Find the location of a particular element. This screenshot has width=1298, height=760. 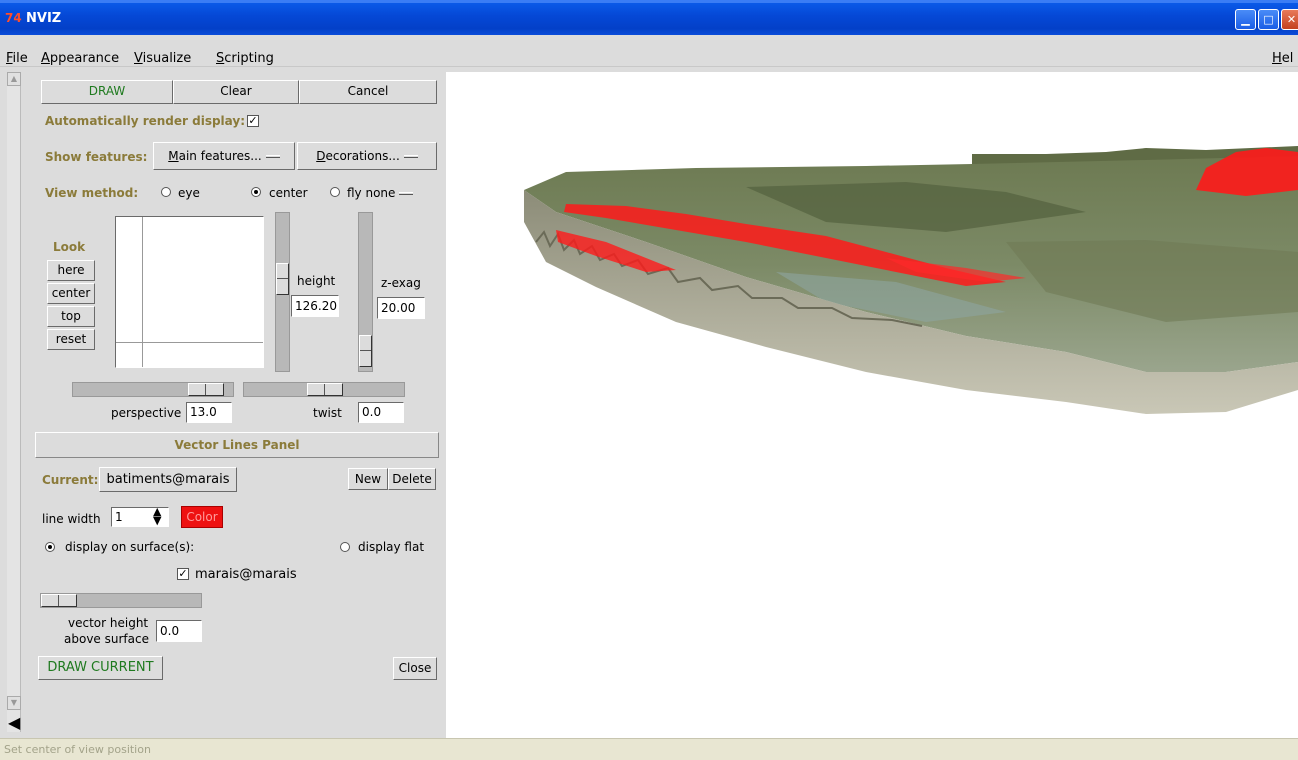

close-panel-button: Close is located at coordinates (415, 668).